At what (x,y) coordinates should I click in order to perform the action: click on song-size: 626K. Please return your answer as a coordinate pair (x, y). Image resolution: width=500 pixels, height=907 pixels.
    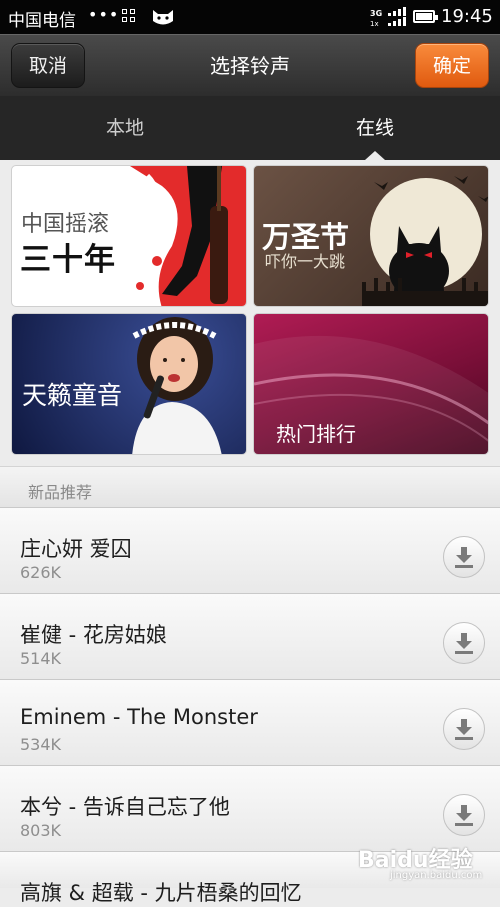
    Looking at the image, I should click on (41, 572).